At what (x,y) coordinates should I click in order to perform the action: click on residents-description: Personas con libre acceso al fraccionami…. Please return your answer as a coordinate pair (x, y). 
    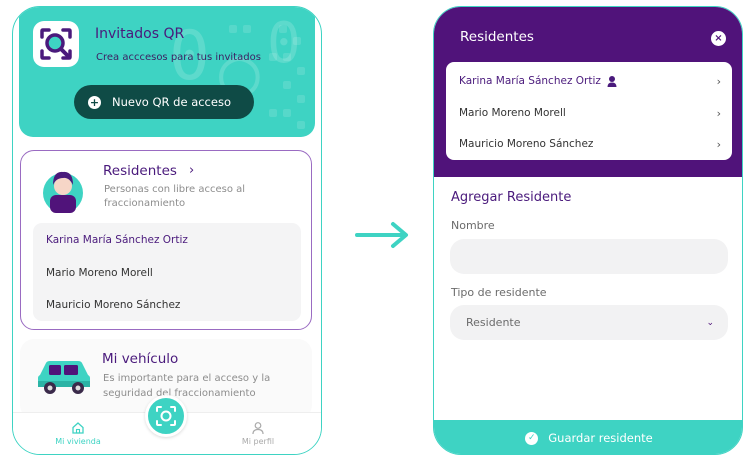
    Looking at the image, I should click on (175, 196).